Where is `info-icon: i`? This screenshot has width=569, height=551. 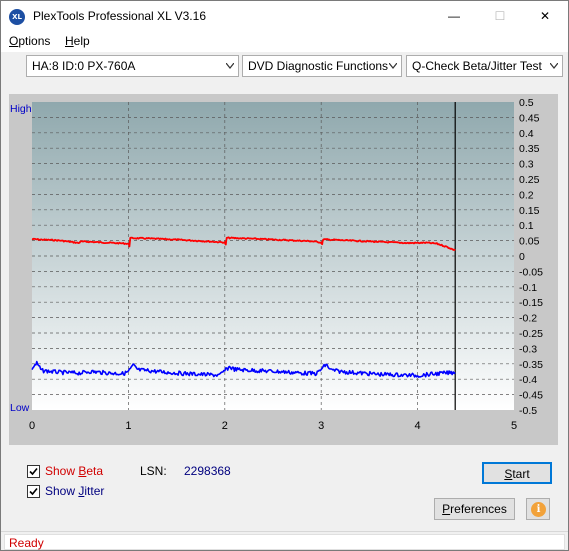 info-icon: i is located at coordinates (538, 509).